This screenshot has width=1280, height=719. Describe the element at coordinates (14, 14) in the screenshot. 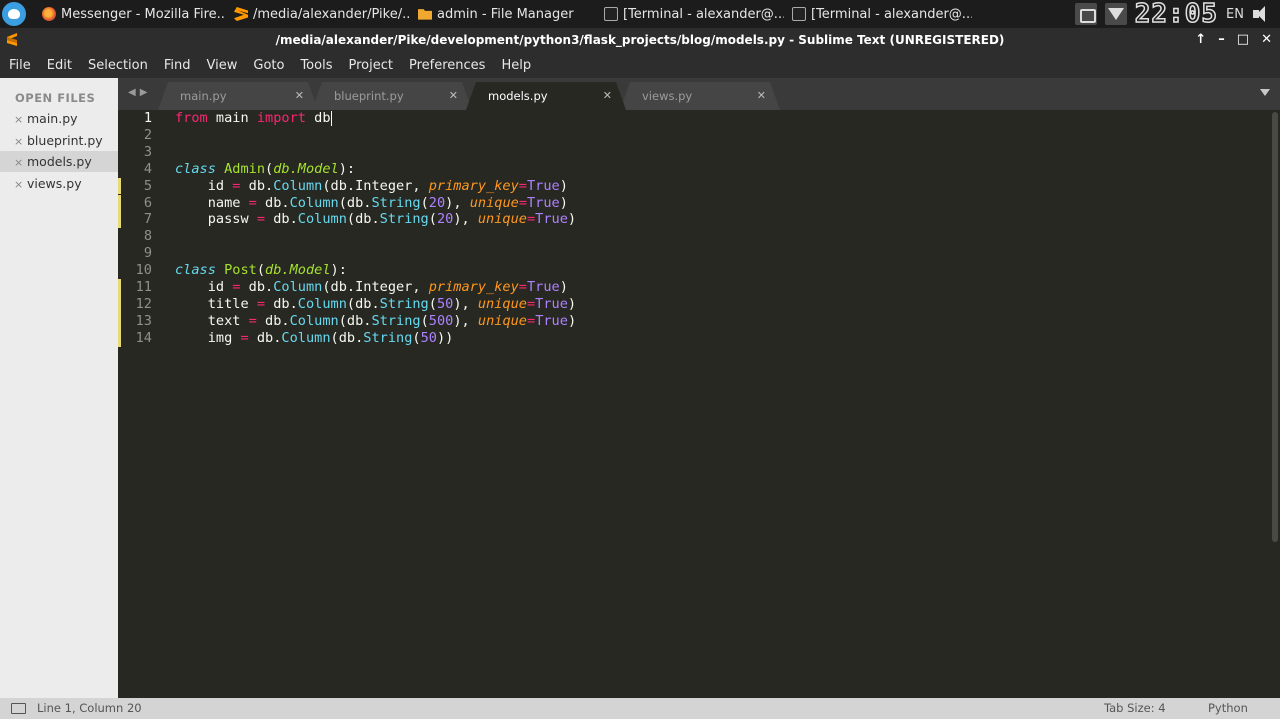

I see `start-menu-icon` at that location.